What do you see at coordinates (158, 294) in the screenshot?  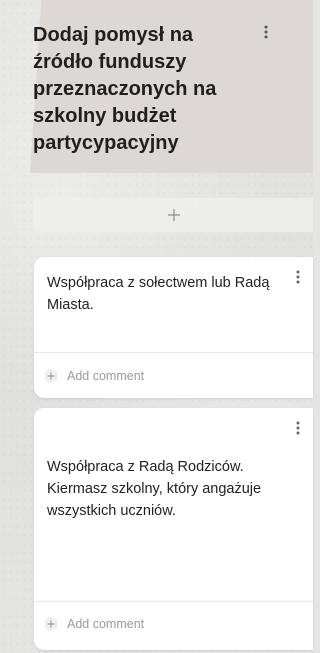 I see `post-text: Współpraca z sołectwem lub Radą Miasta.` at bounding box center [158, 294].